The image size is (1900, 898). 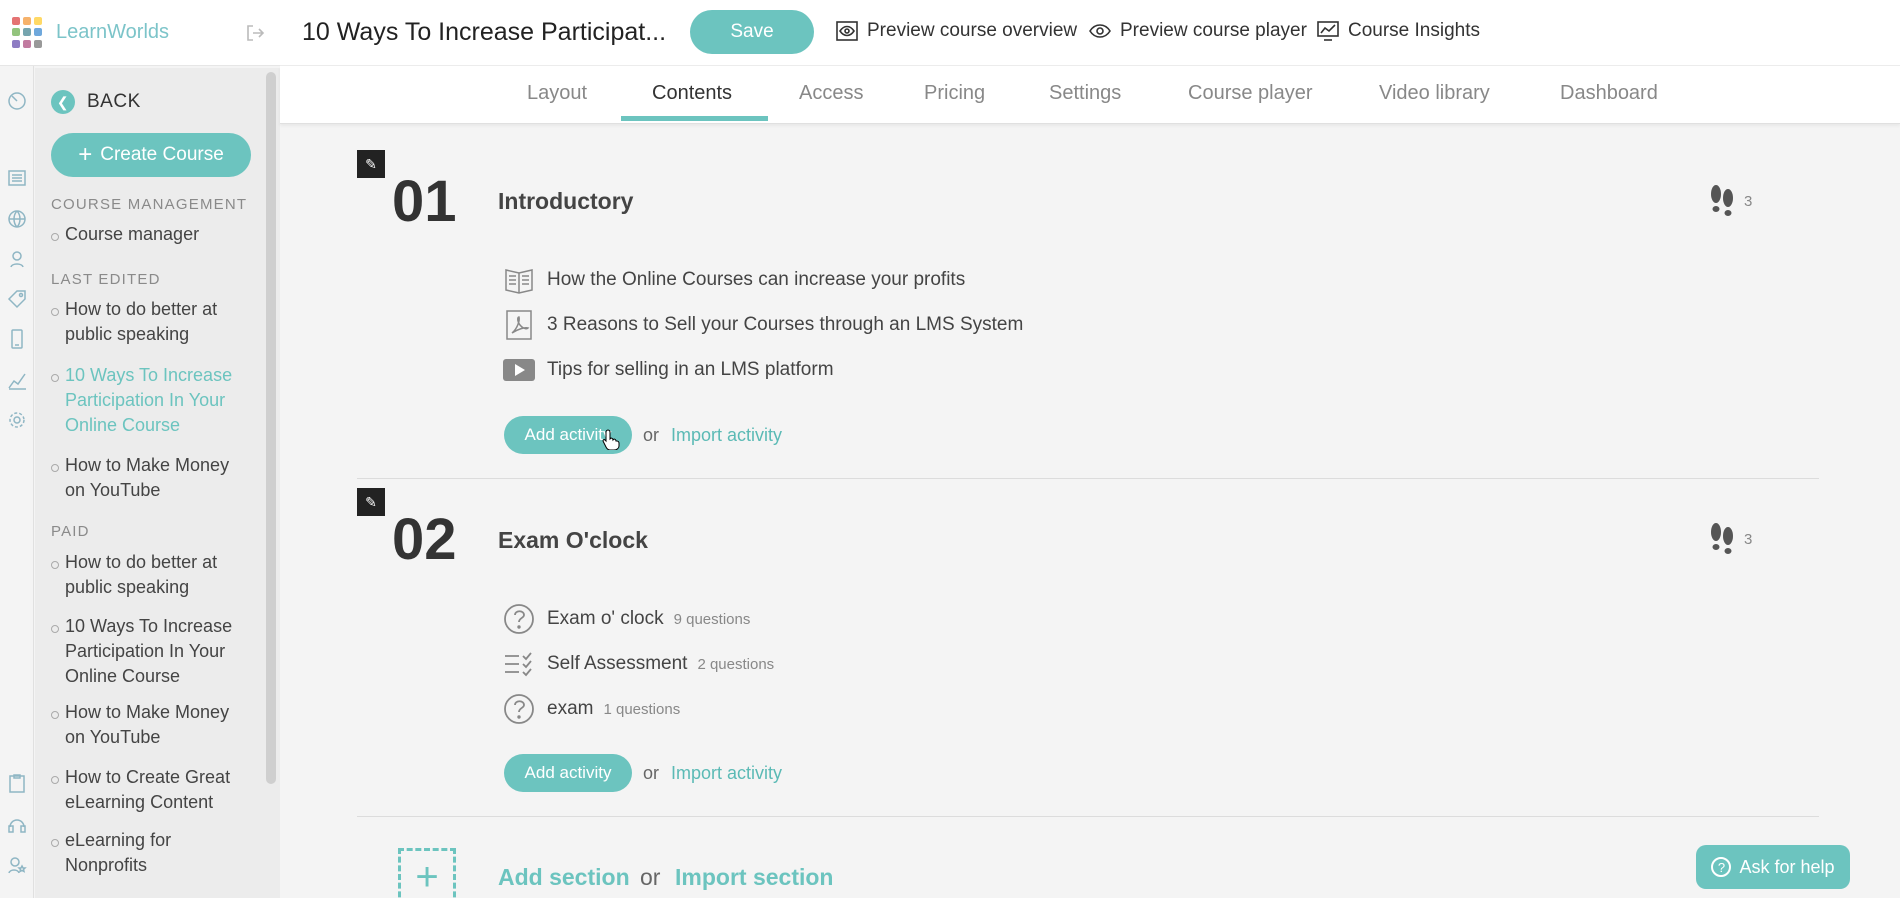 I want to click on activity-meta: 9 questions, so click(x=712, y=619).